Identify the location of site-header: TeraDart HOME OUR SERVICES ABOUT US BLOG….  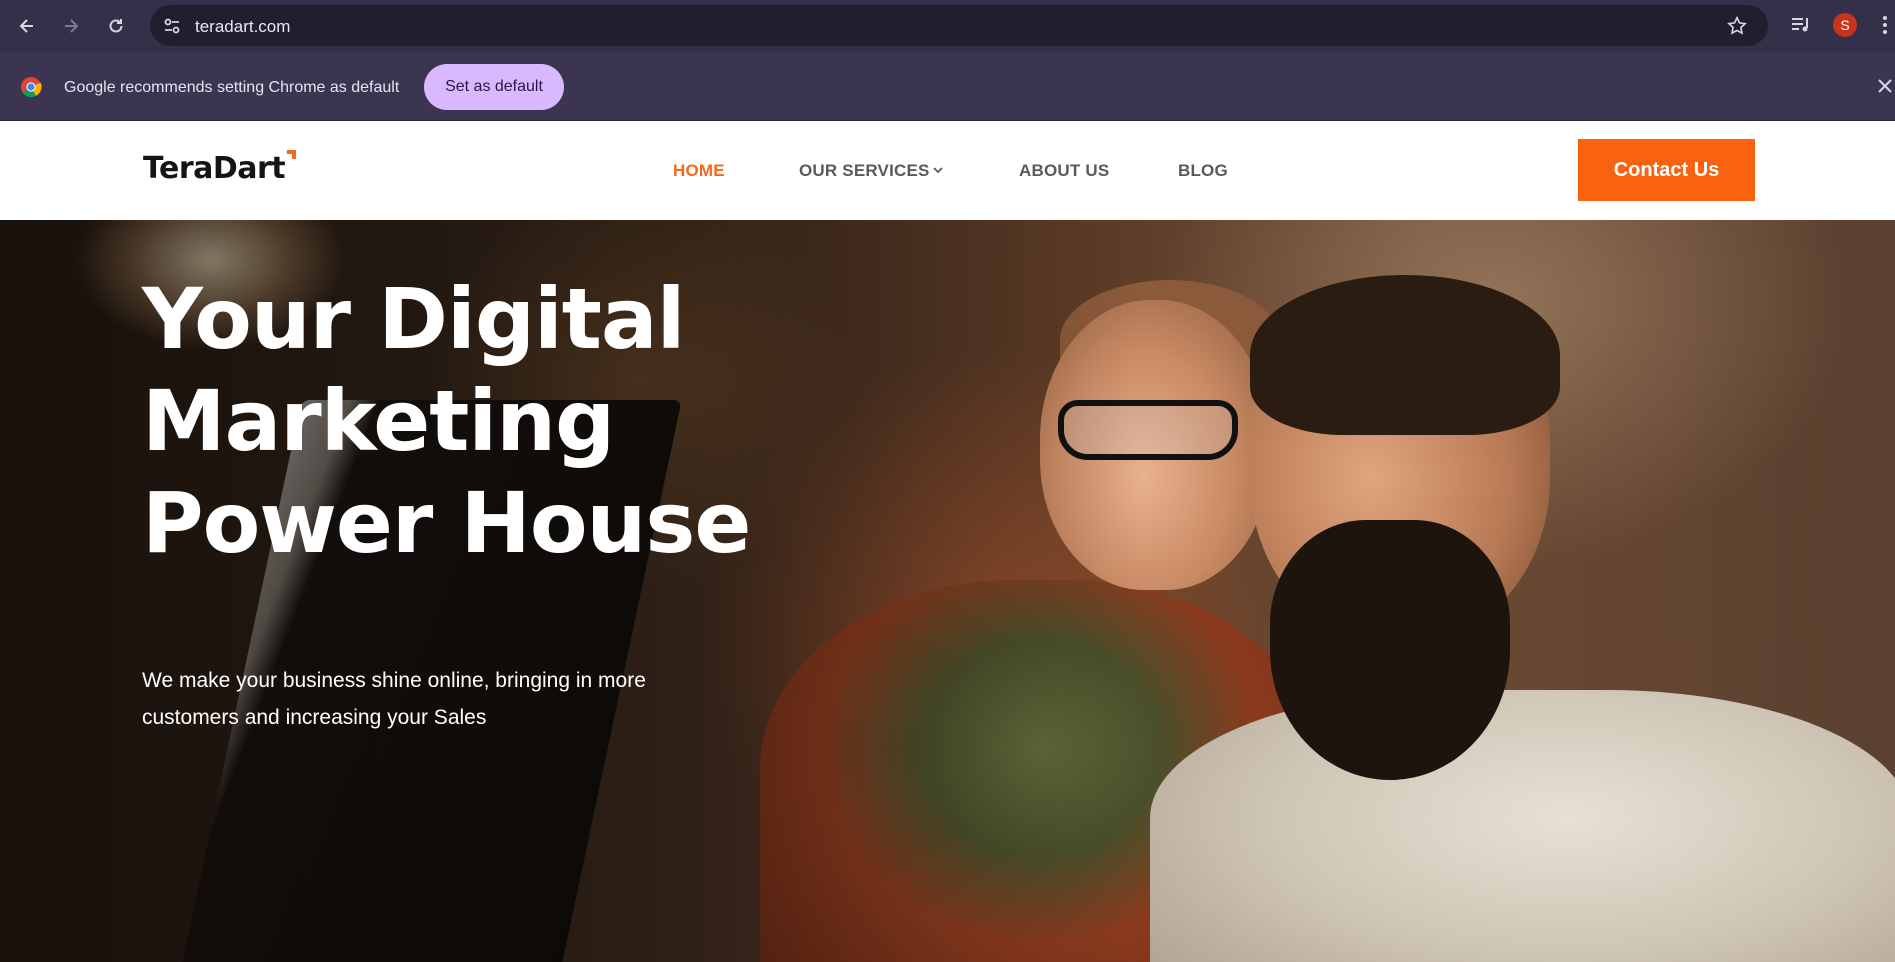
(947, 170).